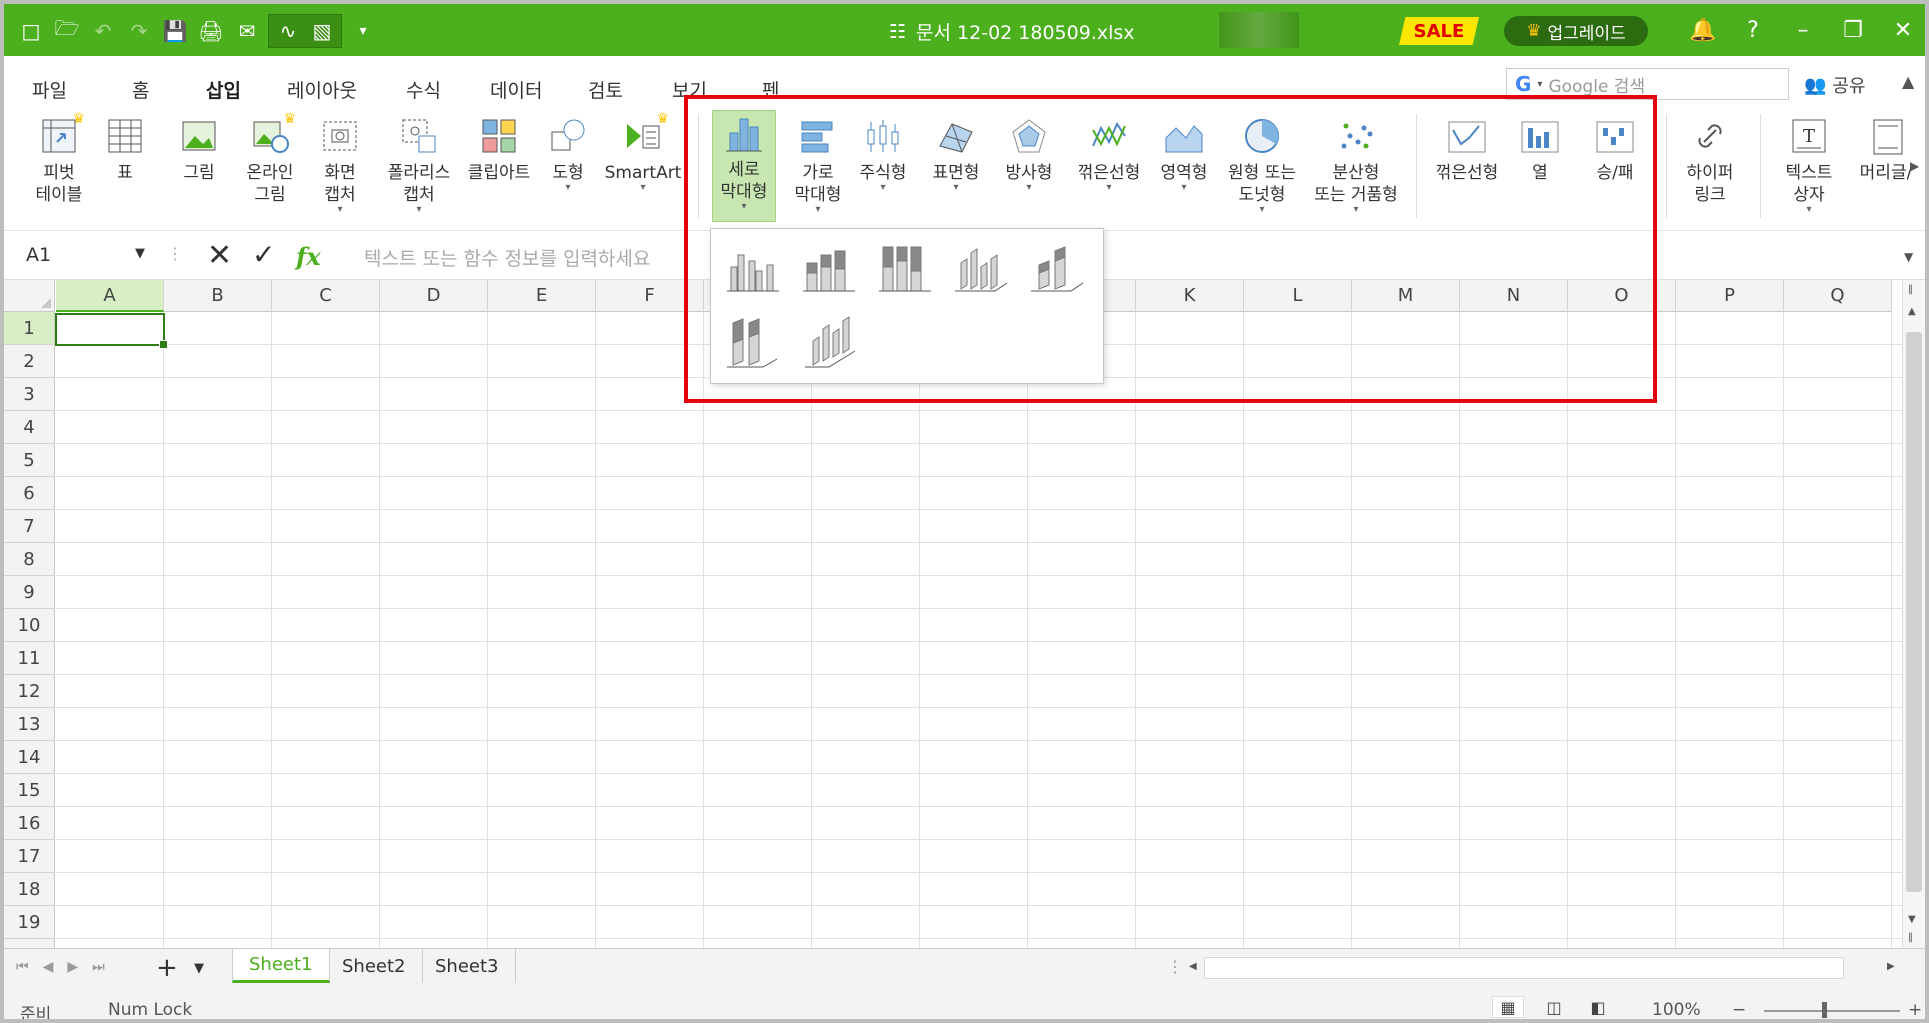 This screenshot has height=1023, width=1929. Describe the element at coordinates (1175, 966) in the screenshot. I see `hscroll-splitter-icon: ⋮` at that location.